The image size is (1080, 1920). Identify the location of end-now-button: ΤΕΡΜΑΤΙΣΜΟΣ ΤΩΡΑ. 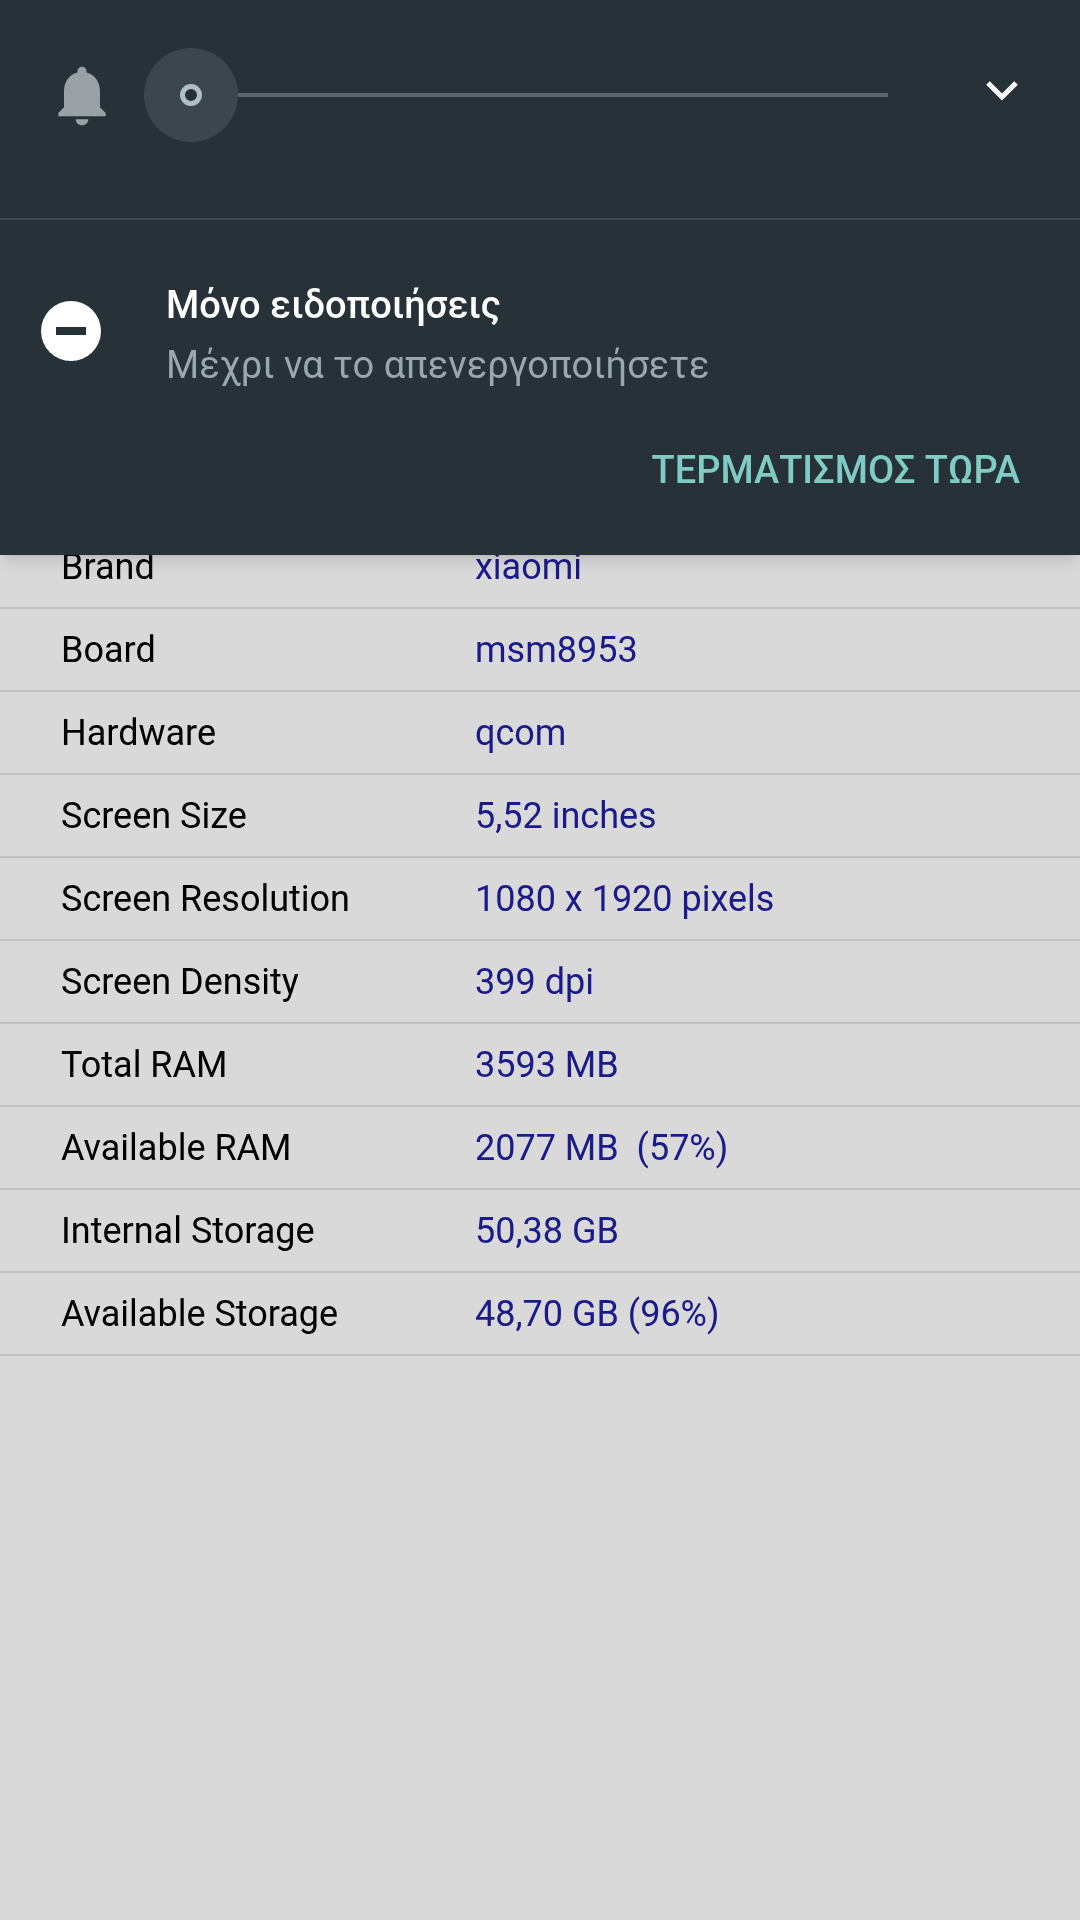
(835, 470).